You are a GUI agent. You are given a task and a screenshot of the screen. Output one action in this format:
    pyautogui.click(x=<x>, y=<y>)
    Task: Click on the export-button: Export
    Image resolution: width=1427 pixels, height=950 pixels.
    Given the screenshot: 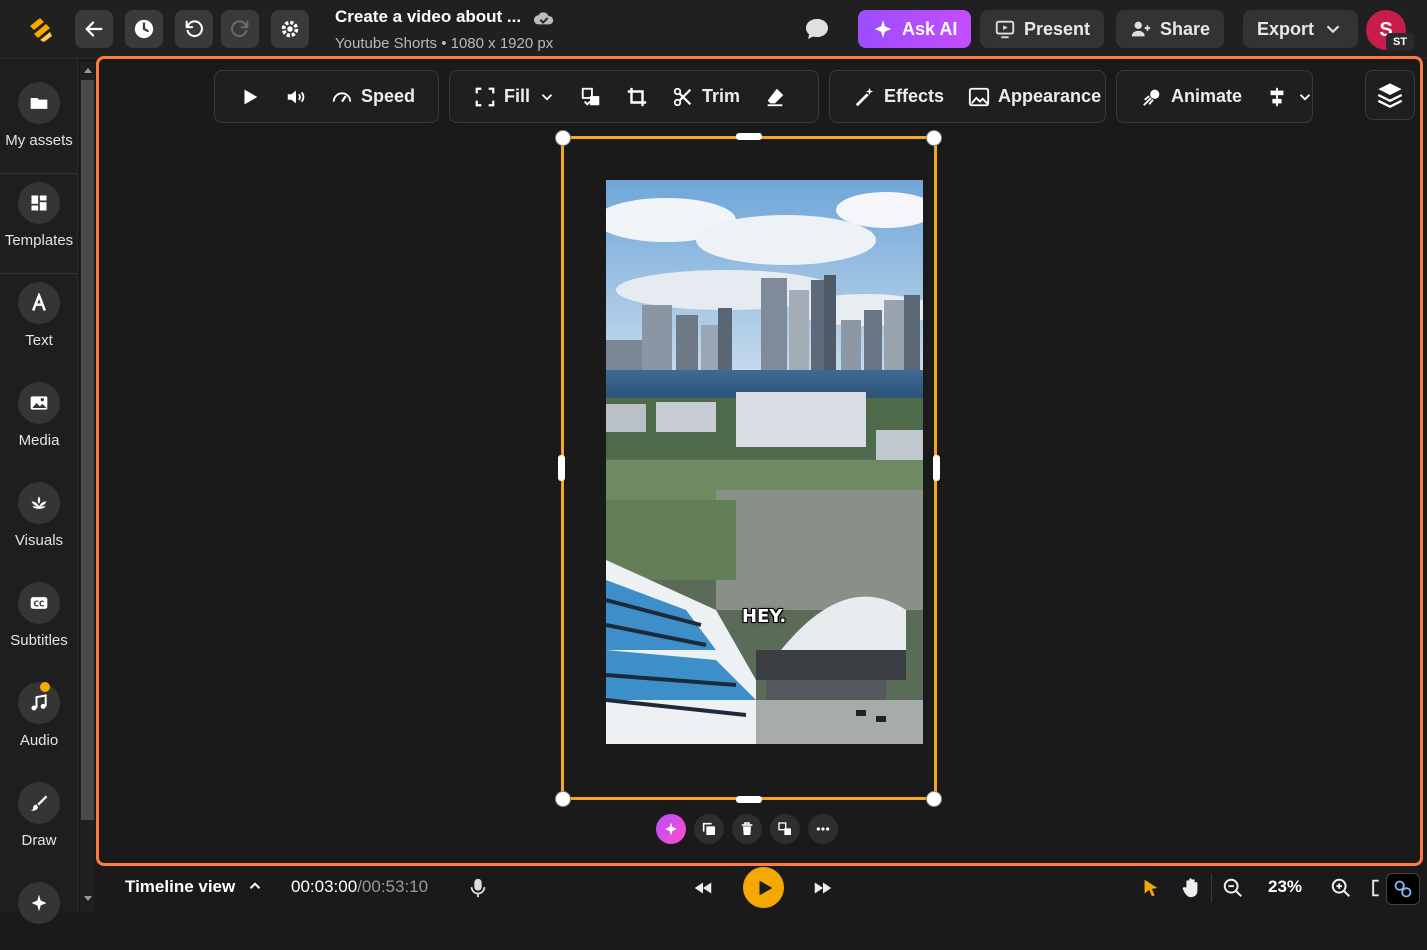 What is the action you would take?
    pyautogui.click(x=1301, y=29)
    